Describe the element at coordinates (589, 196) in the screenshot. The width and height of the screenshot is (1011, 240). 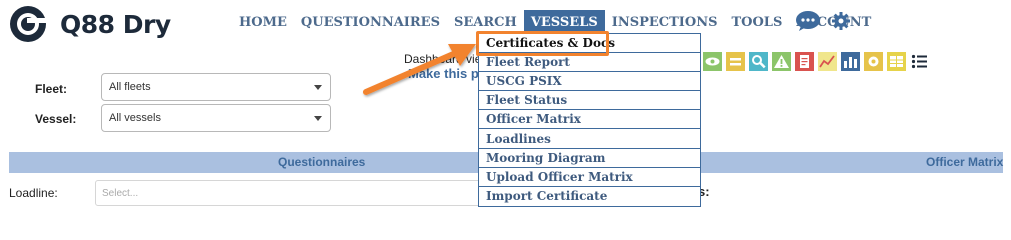
I see `menu-item-import-certificate: Import Certificate` at that location.